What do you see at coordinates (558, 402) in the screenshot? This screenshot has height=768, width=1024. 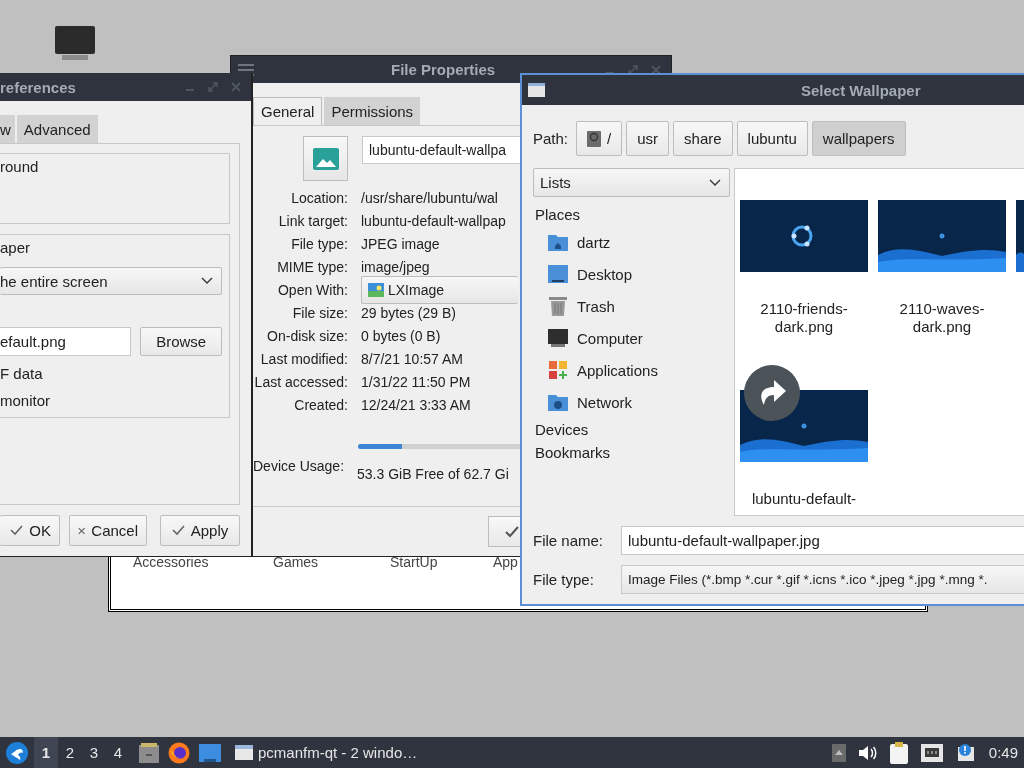 I see `network-folder-icon` at bounding box center [558, 402].